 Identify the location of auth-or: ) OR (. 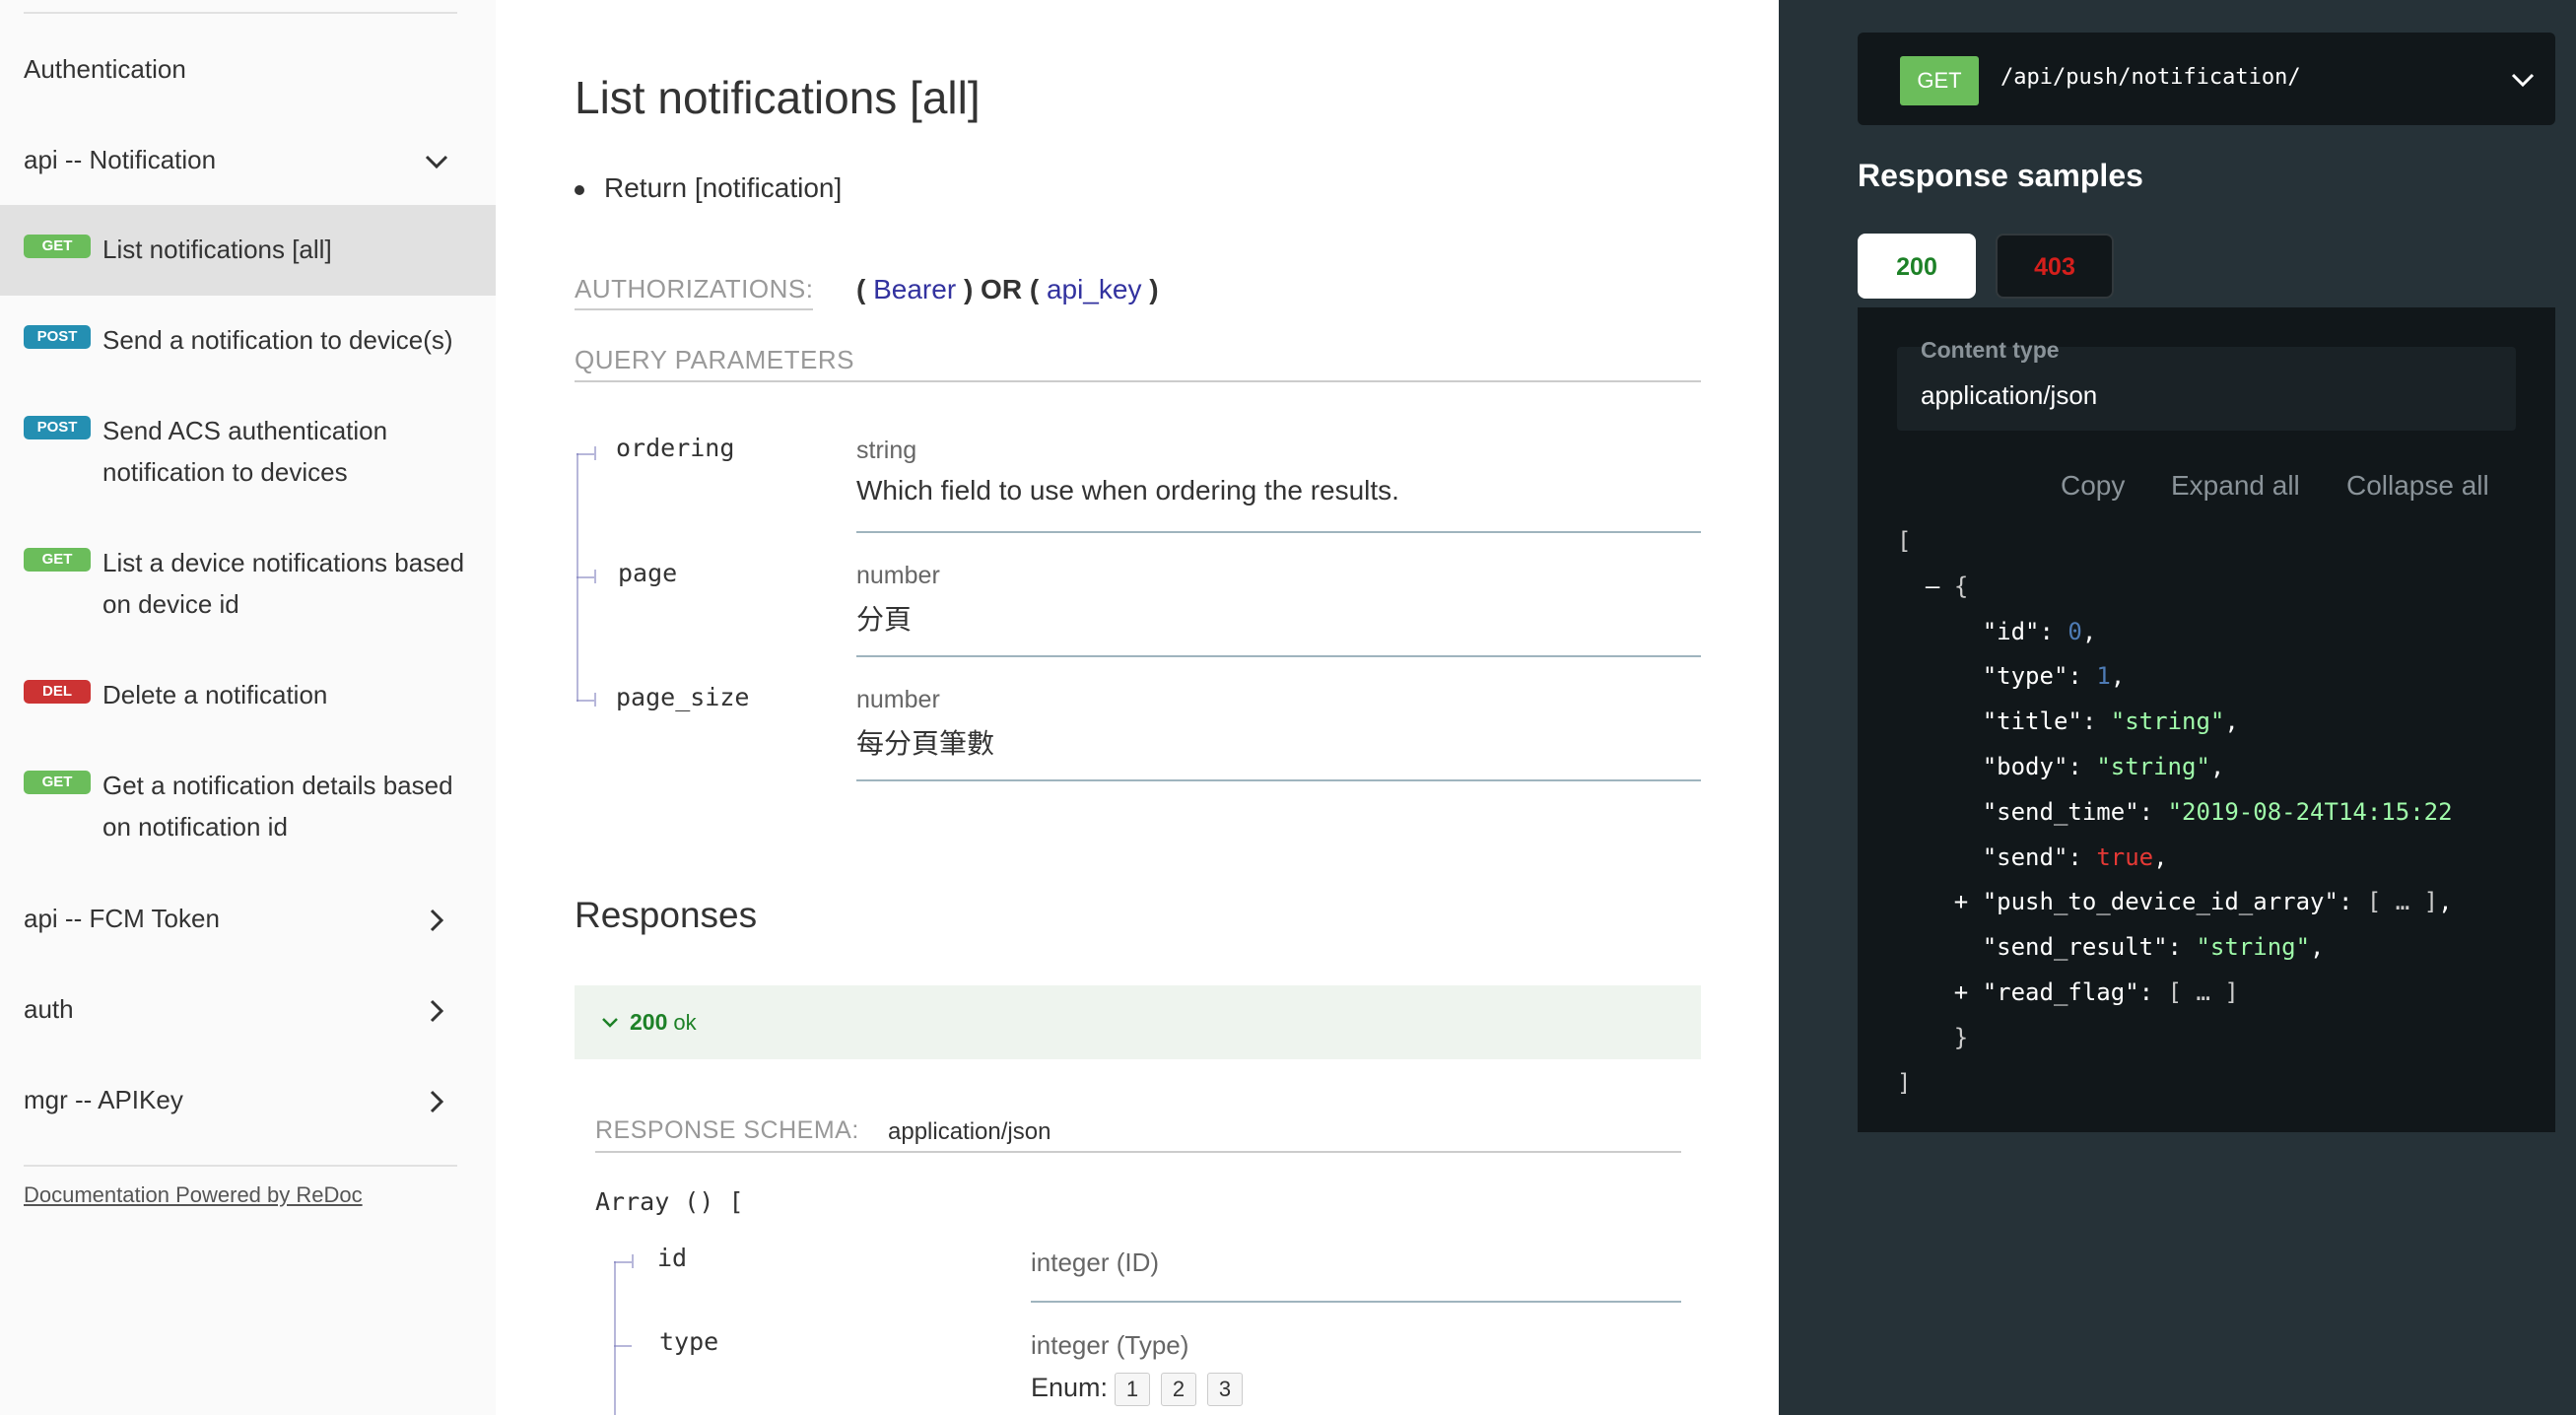
(1001, 289).